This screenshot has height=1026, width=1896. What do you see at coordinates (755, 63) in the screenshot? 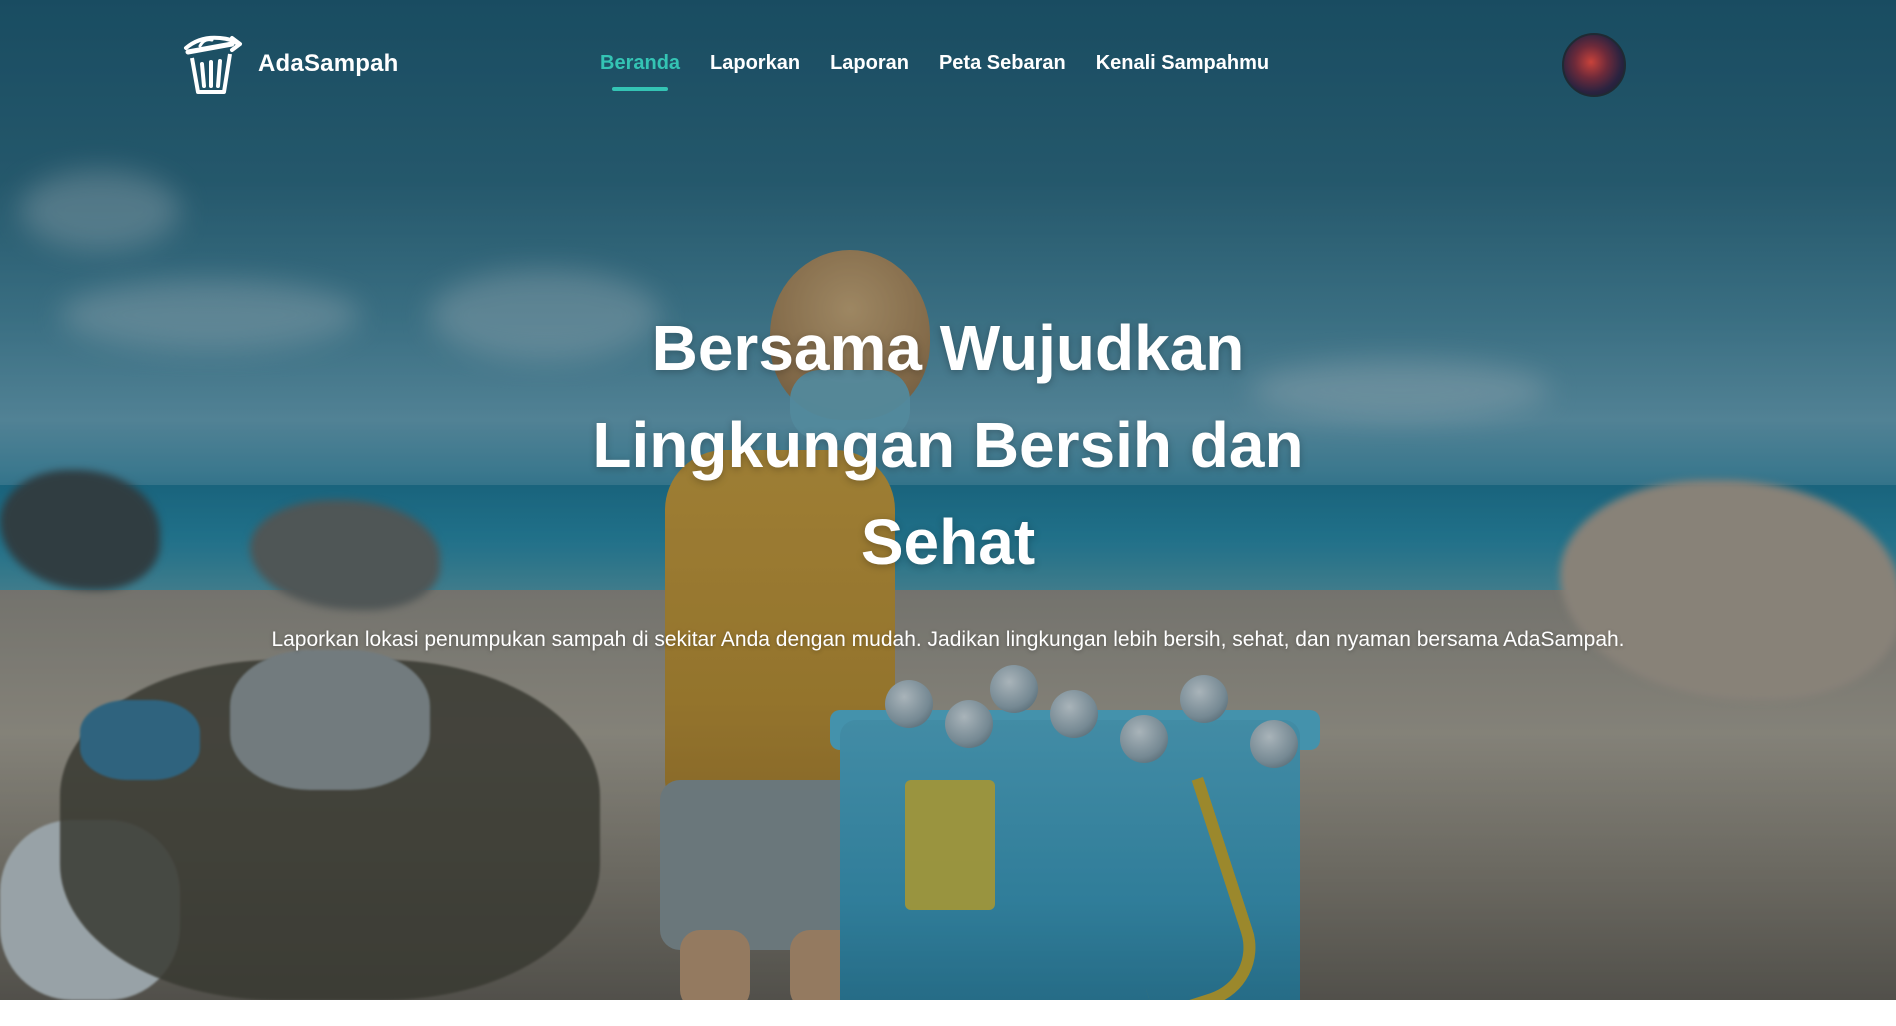
I see `nav-item-laporkan: Laporkan` at bounding box center [755, 63].